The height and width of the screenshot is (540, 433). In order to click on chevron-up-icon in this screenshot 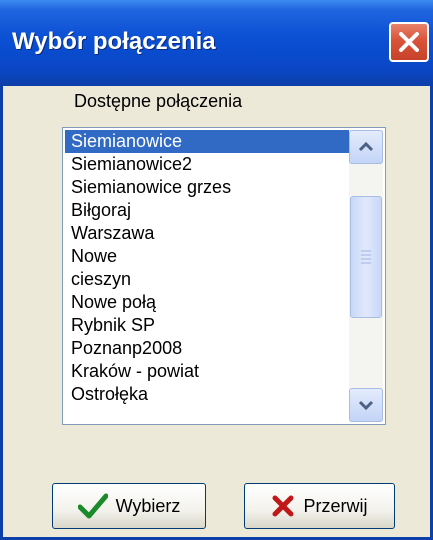, I will do `click(366, 146)`.